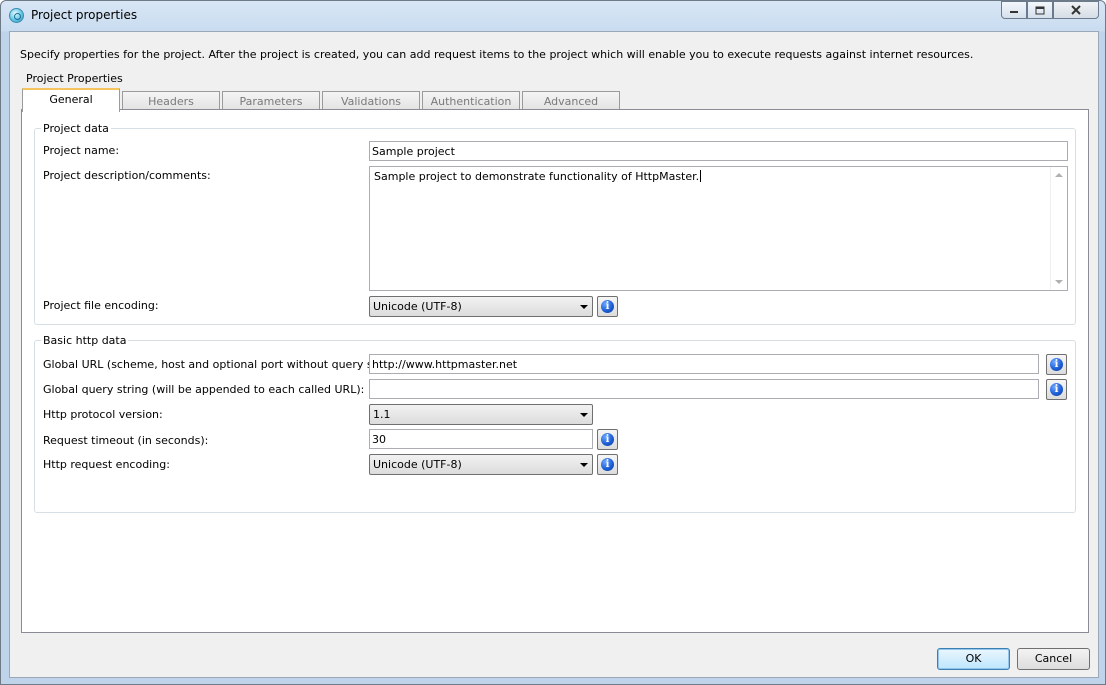 The image size is (1106, 685). I want to click on tab-parameters: Parameters, so click(271, 100).